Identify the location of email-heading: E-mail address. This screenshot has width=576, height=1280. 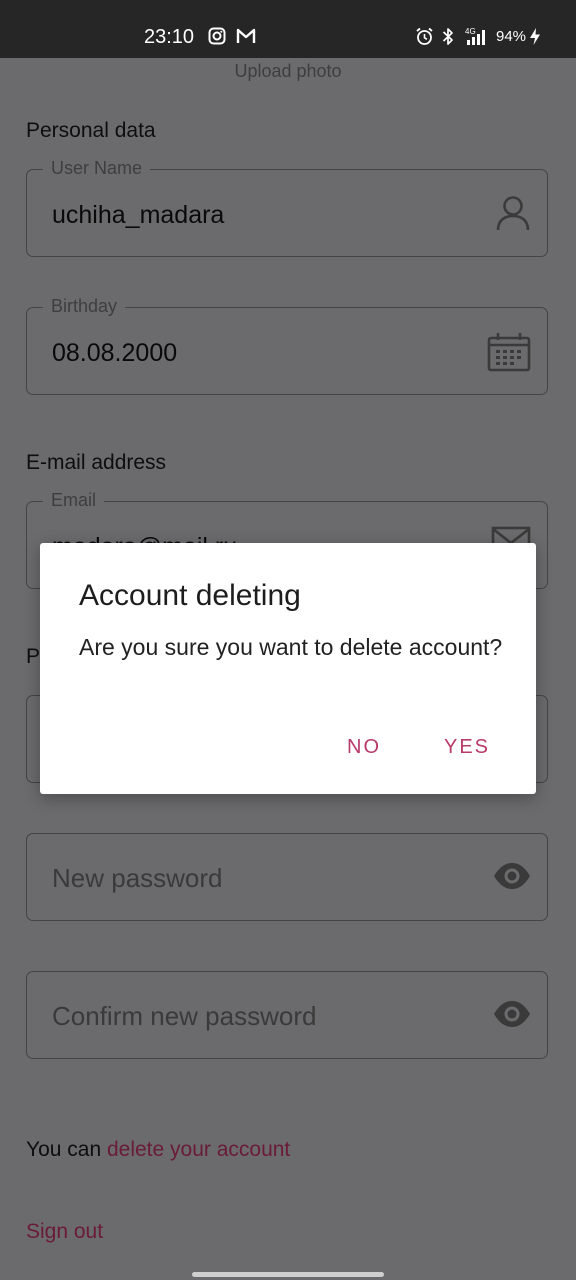
(96, 462).